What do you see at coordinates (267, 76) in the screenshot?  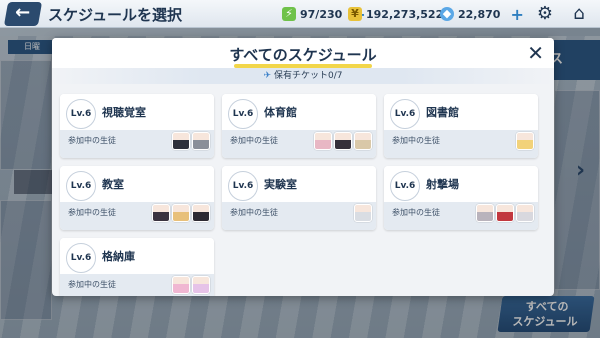 I see `ticket-icon: ✈` at bounding box center [267, 76].